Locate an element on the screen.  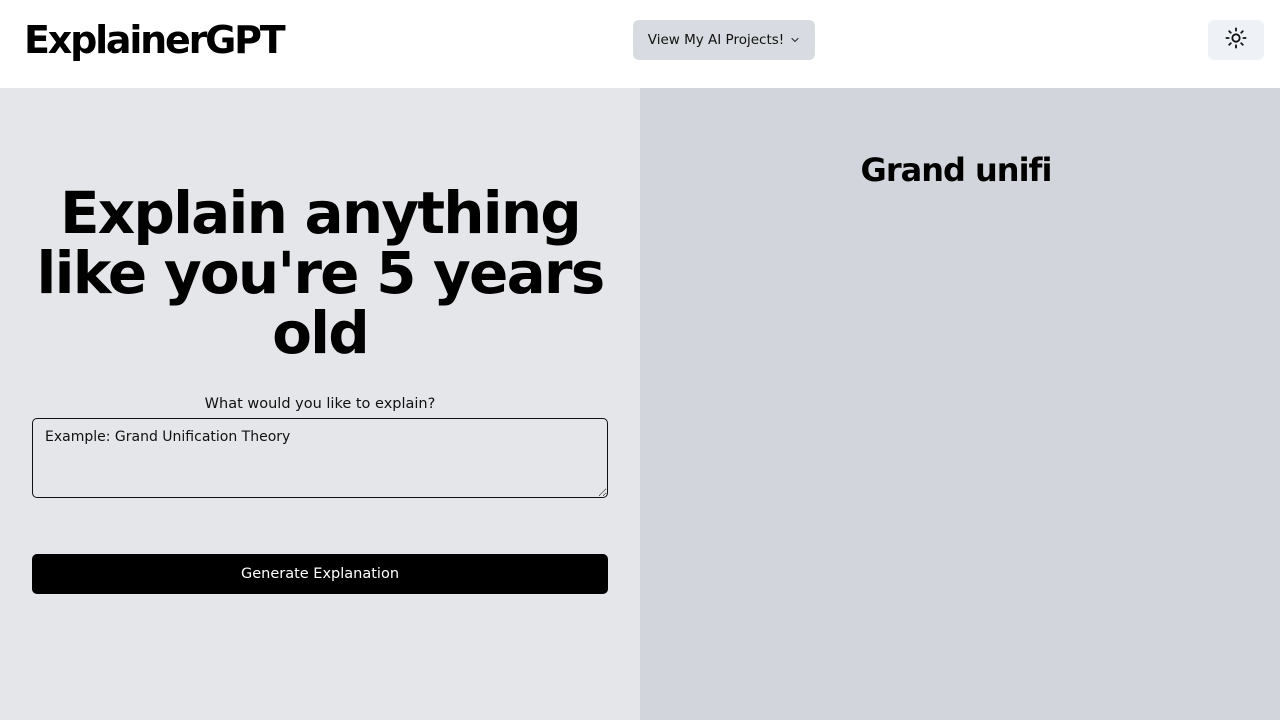
generate-explanation-button: Generate Explanation is located at coordinates (320, 574).